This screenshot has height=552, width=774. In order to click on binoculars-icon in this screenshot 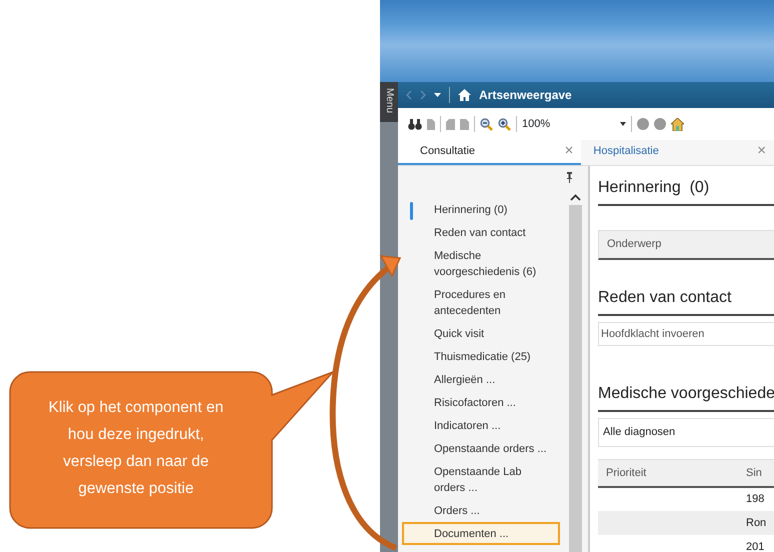, I will do `click(415, 124)`.